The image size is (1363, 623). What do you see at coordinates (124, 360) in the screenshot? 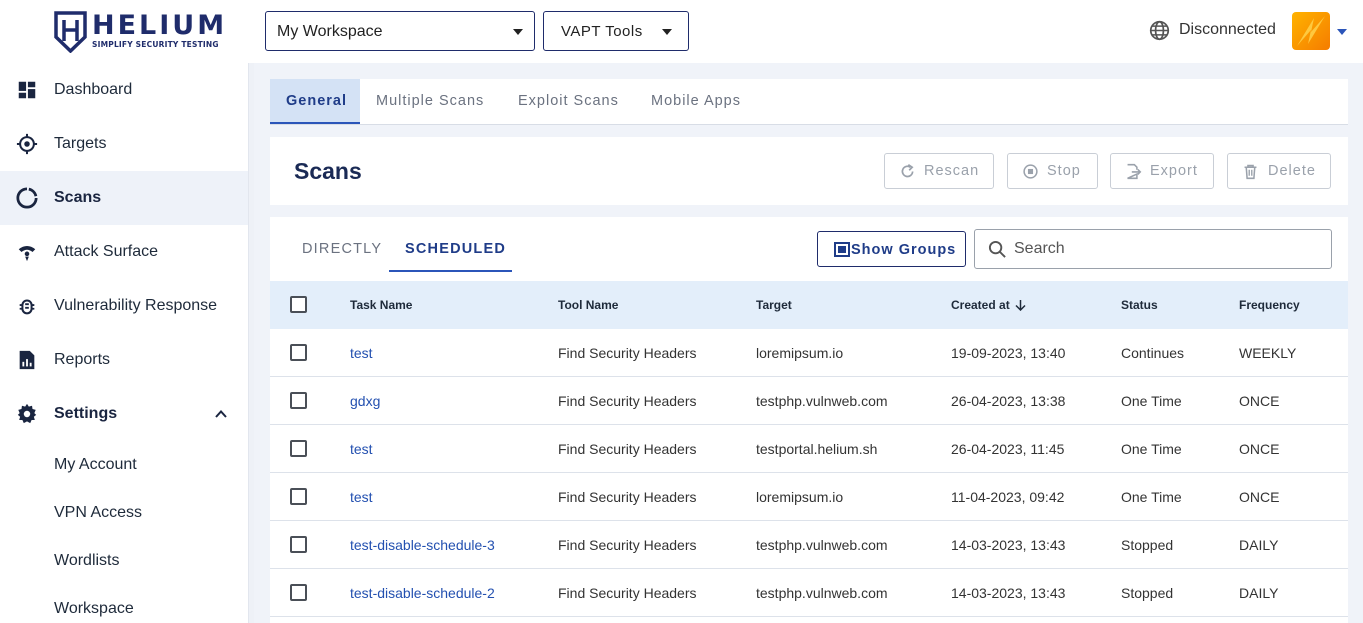
I see `sidebar-item-reports: Reports` at bounding box center [124, 360].